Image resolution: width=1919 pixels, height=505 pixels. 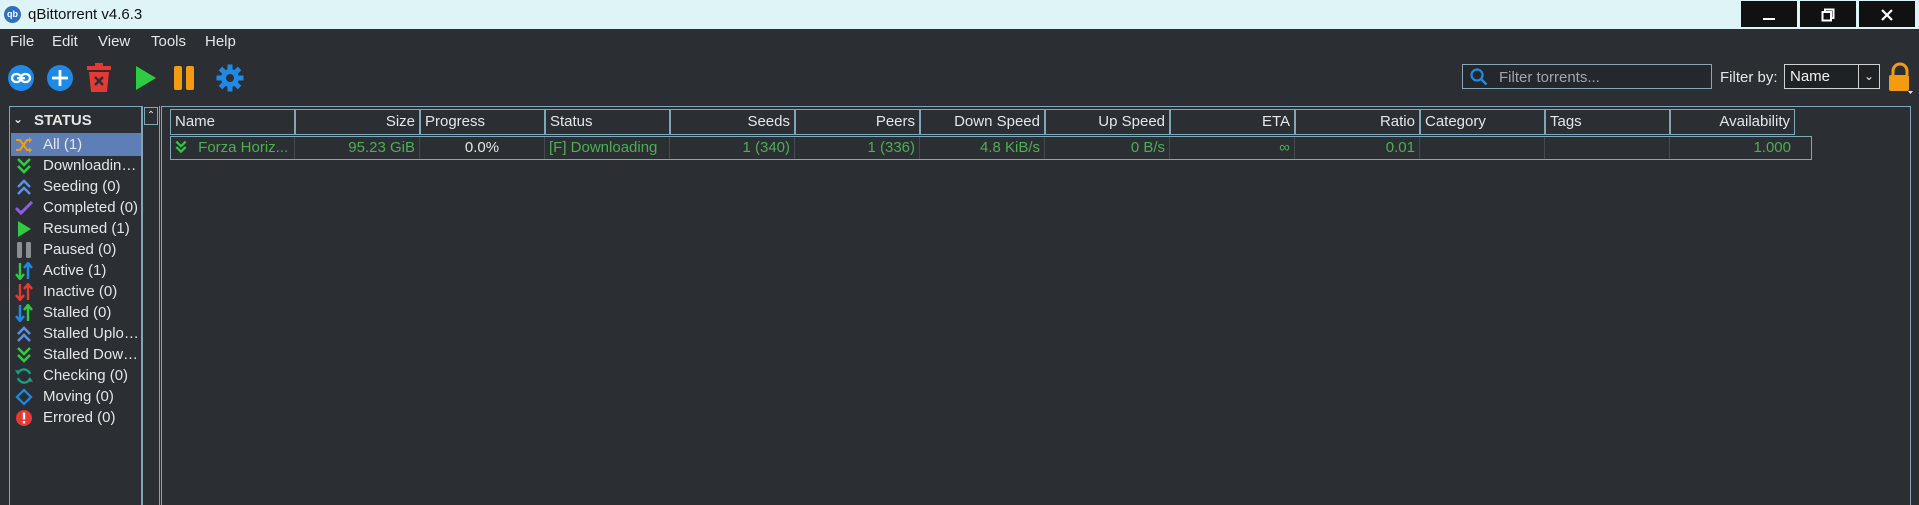 I want to click on cell-status: [F] Downloading, so click(x=607, y=148).